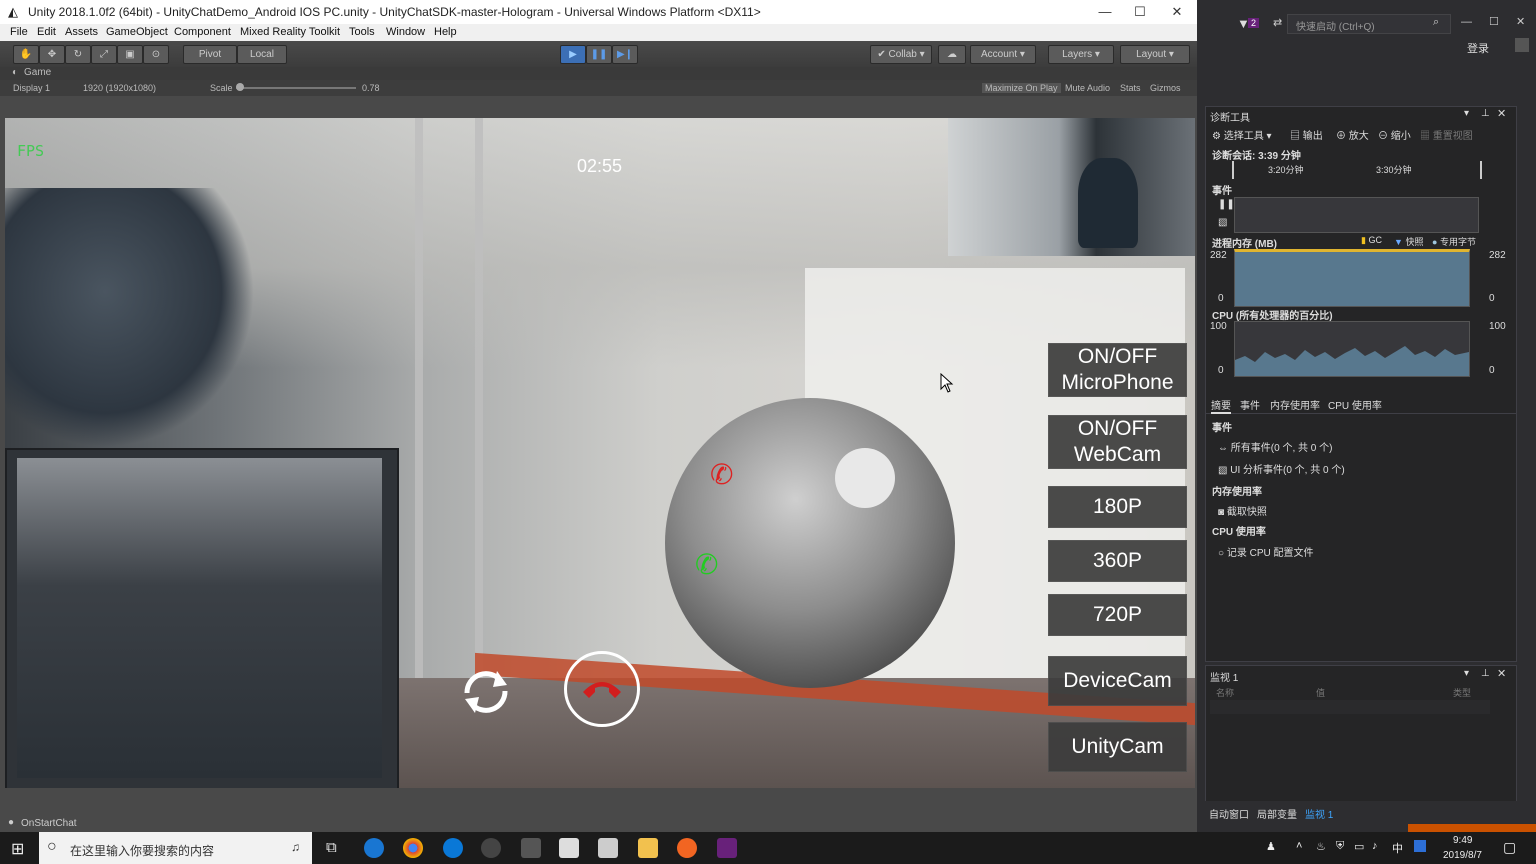 Image resolution: width=1536 pixels, height=864 pixels. I want to click on clock-date: 2019/8/7, so click(1462, 855).